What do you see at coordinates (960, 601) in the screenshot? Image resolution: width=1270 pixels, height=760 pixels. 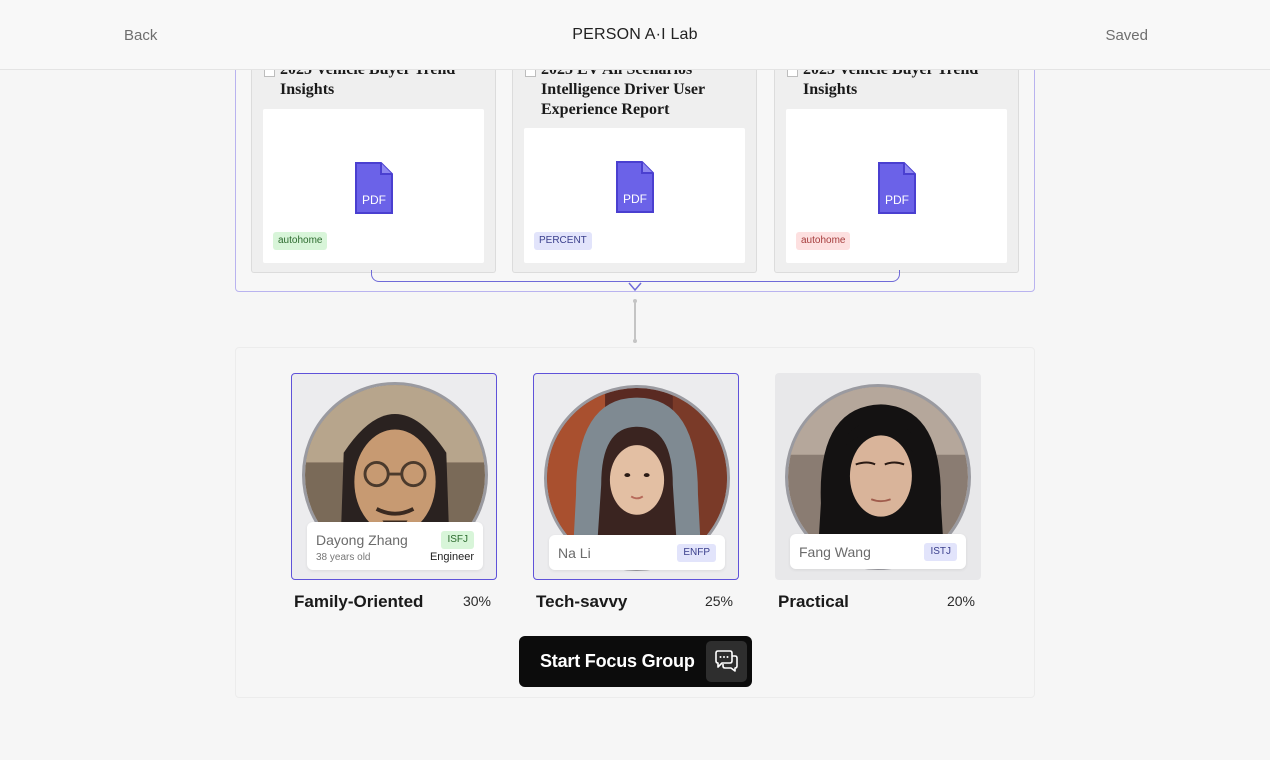 I see `segment-share: 20%` at bounding box center [960, 601].